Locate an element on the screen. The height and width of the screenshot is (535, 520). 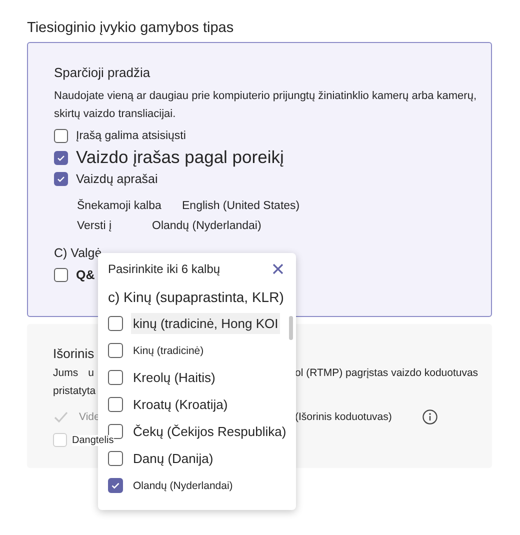
section-label: C) Valgė is located at coordinates (78, 253).